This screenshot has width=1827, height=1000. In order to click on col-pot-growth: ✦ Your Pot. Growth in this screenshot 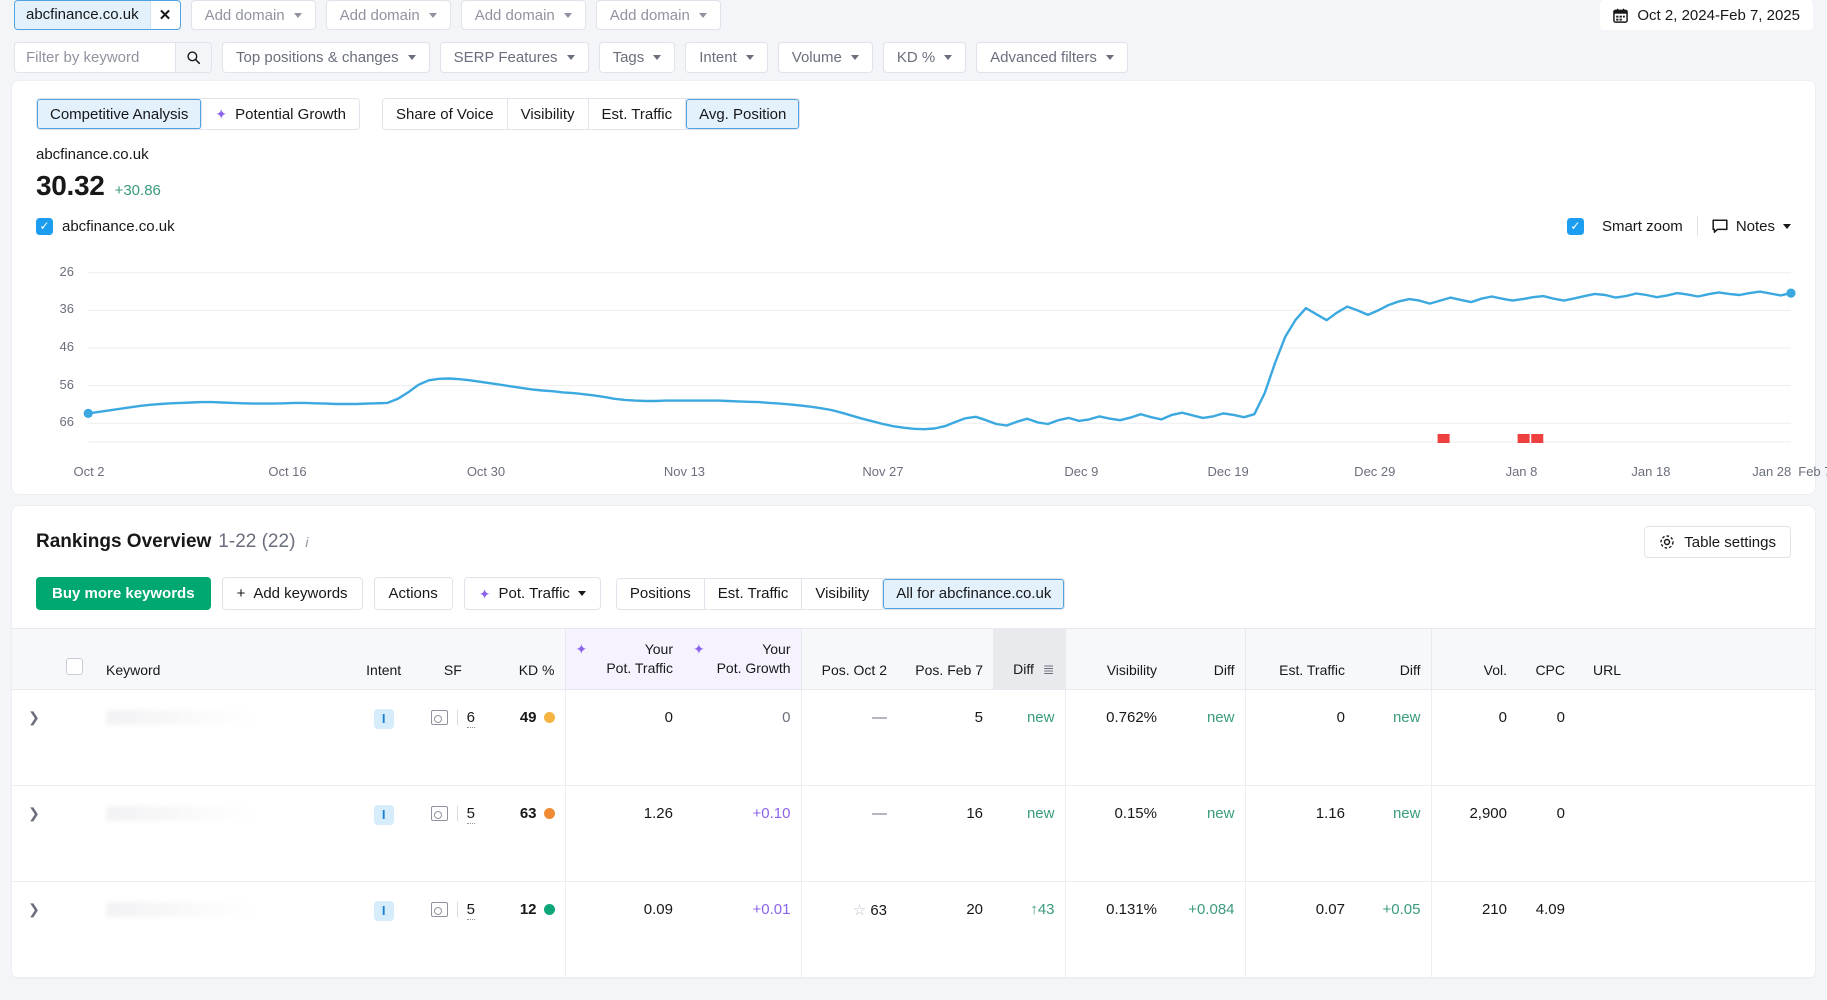, I will do `click(742, 659)`.